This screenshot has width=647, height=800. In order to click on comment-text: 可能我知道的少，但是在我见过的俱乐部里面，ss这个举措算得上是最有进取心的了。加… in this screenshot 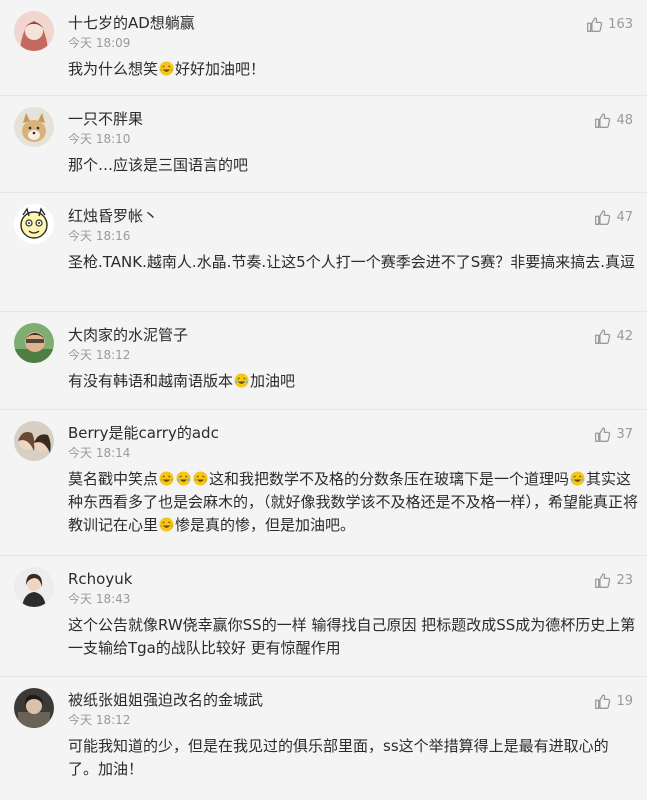, I will do `click(353, 758)`.